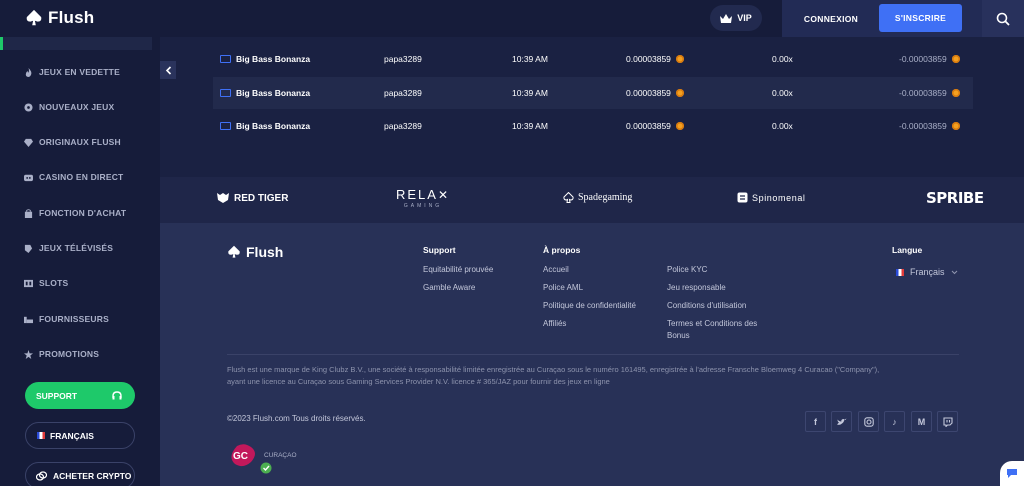 This screenshot has width=1024, height=486. I want to click on medium-button: M, so click(921, 421).